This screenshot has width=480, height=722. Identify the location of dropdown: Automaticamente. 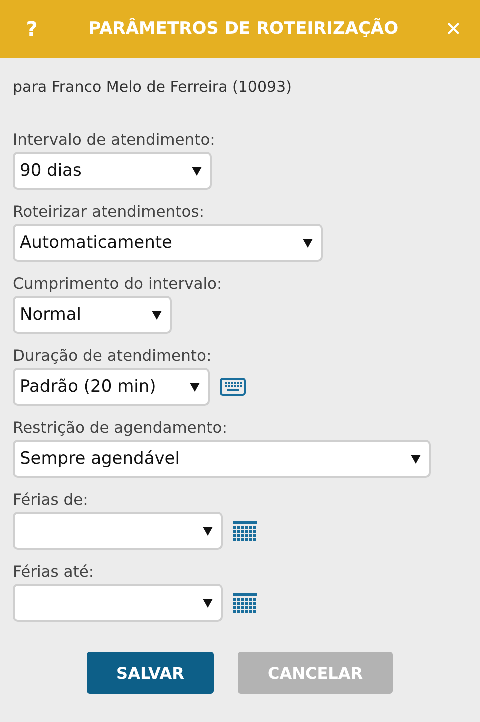
(168, 243).